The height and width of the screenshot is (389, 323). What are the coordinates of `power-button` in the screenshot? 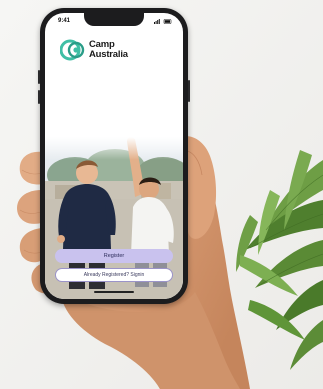 It's located at (189, 91).